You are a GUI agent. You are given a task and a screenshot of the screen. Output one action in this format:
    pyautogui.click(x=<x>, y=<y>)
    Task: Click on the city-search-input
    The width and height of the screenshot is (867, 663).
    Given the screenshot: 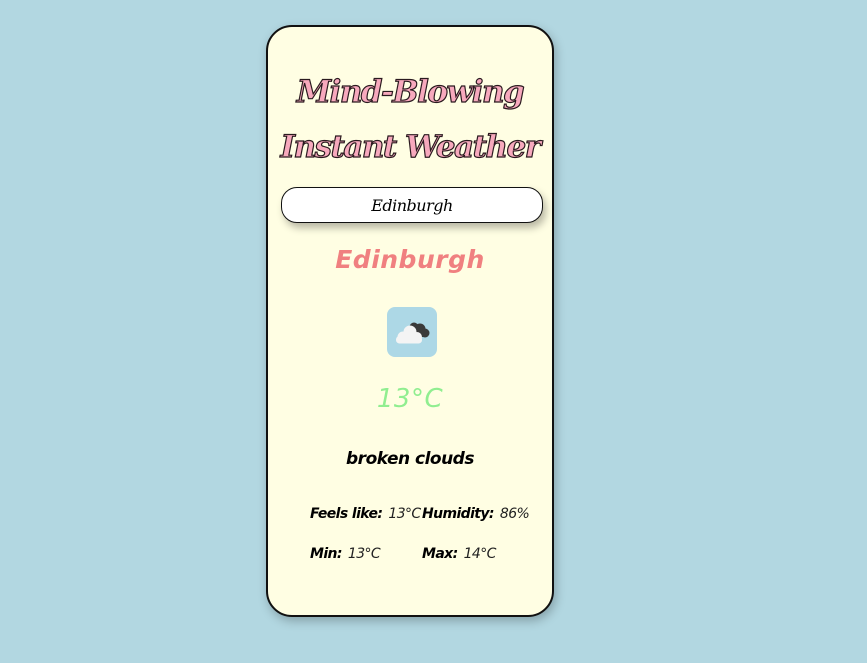 What is the action you would take?
    pyautogui.click(x=412, y=205)
    